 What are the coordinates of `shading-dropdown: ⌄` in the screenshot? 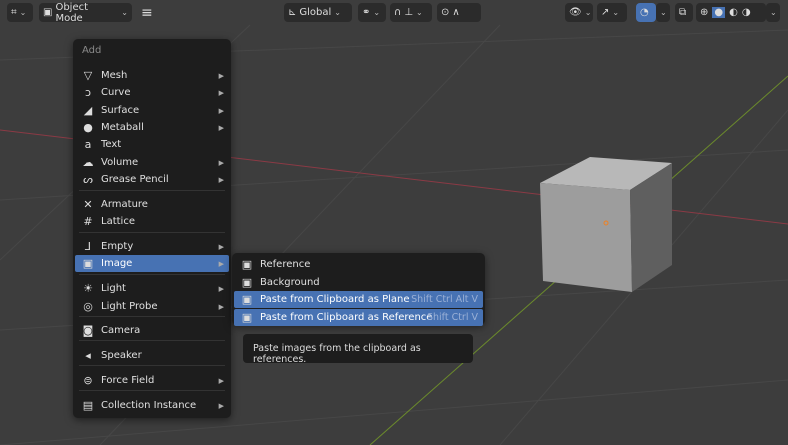 It's located at (773, 12).